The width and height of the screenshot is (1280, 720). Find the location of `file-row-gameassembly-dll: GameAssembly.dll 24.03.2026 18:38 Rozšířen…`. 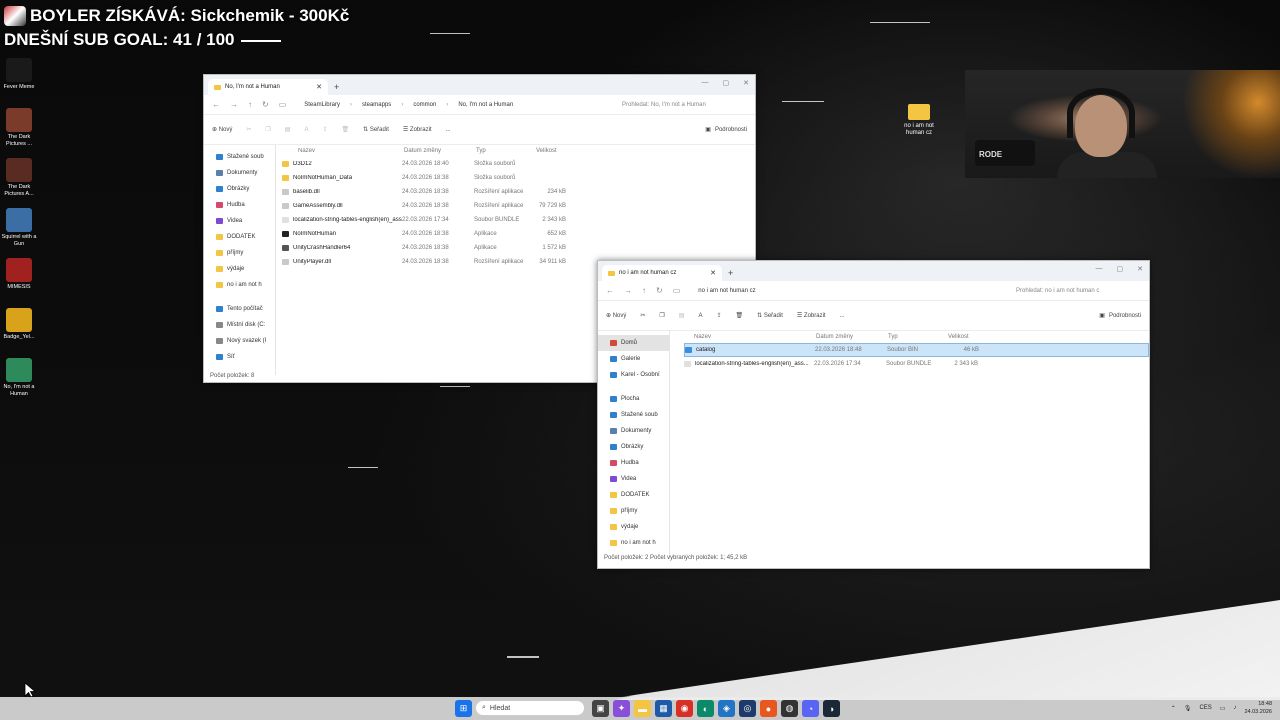

file-row-gameassembly-dll: GameAssembly.dll 24.03.2026 18:38 Rozšířen… is located at coordinates (518, 206).